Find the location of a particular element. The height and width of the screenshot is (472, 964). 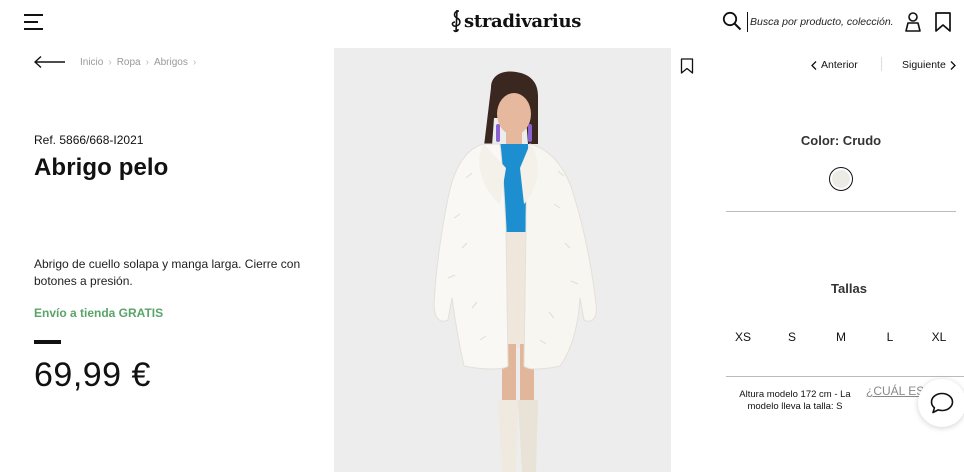

back-arrow-icon is located at coordinates (50, 62).